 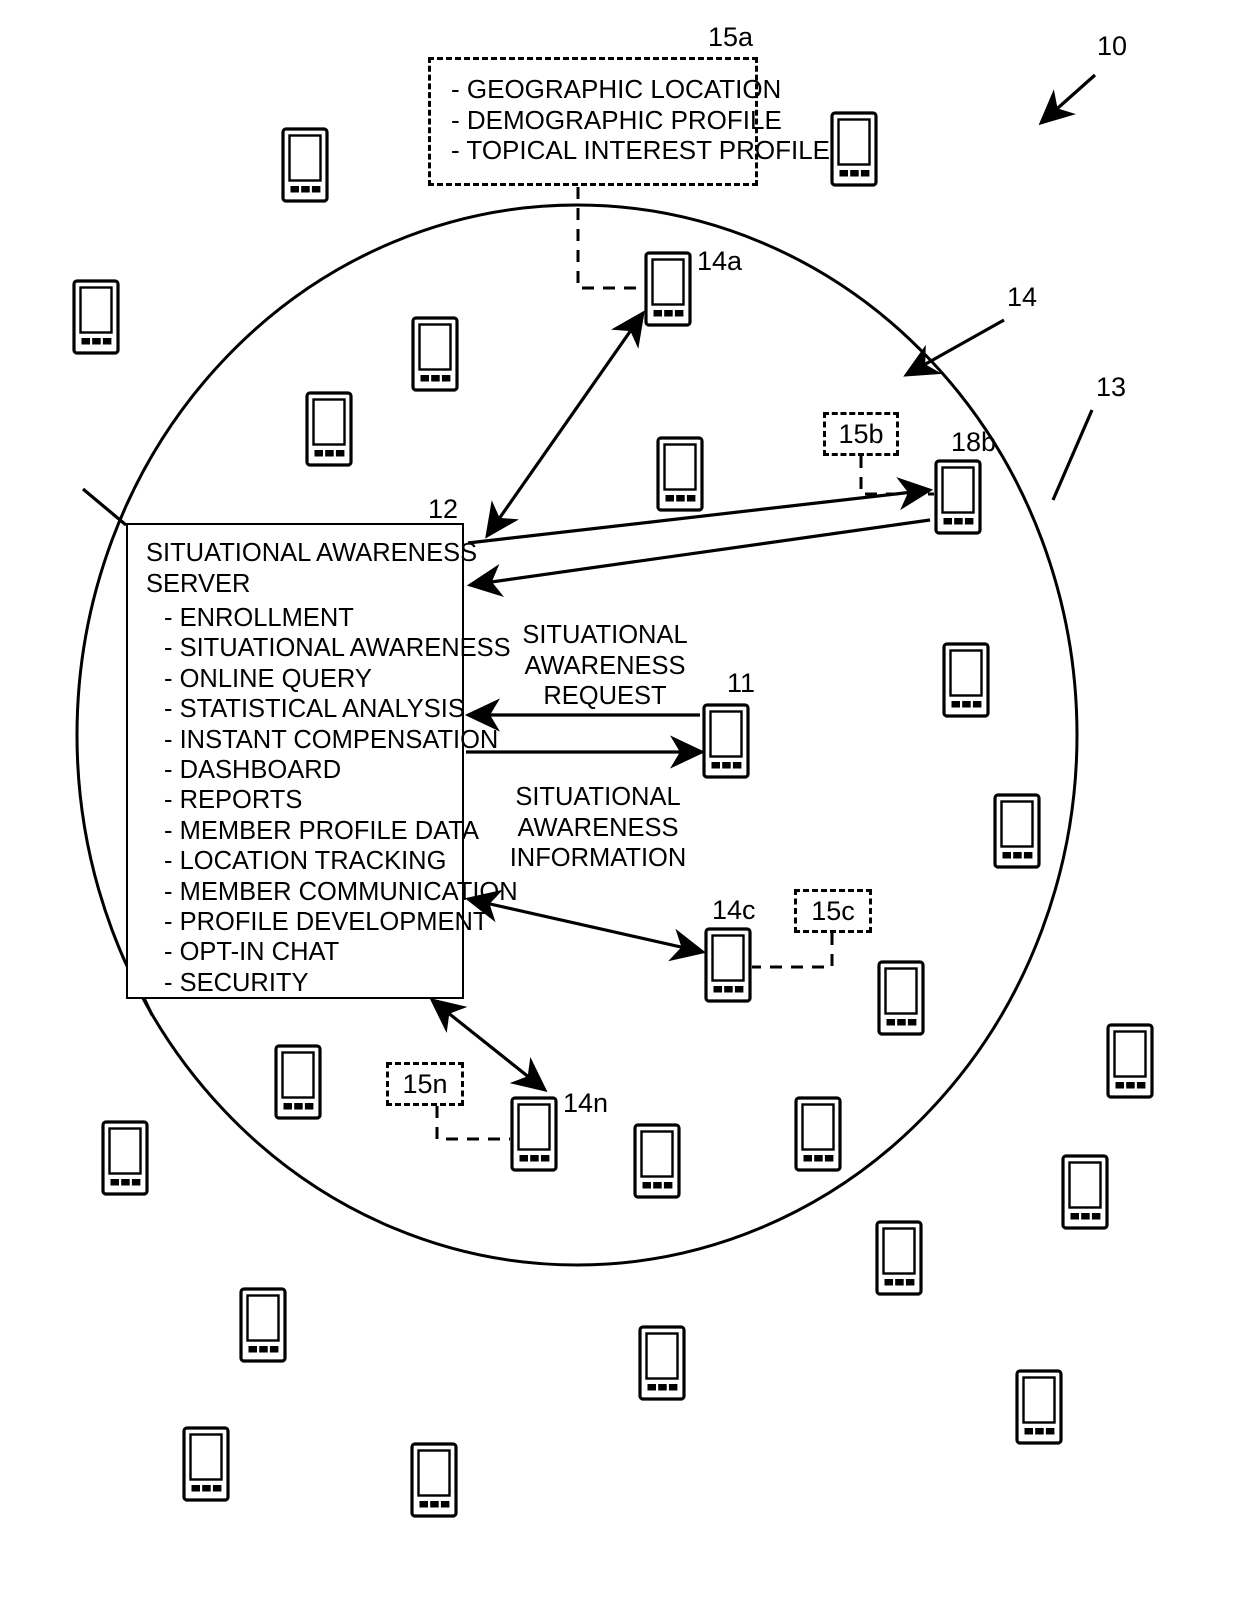 I want to click on callout-14-leader, so click(x=954, y=347).